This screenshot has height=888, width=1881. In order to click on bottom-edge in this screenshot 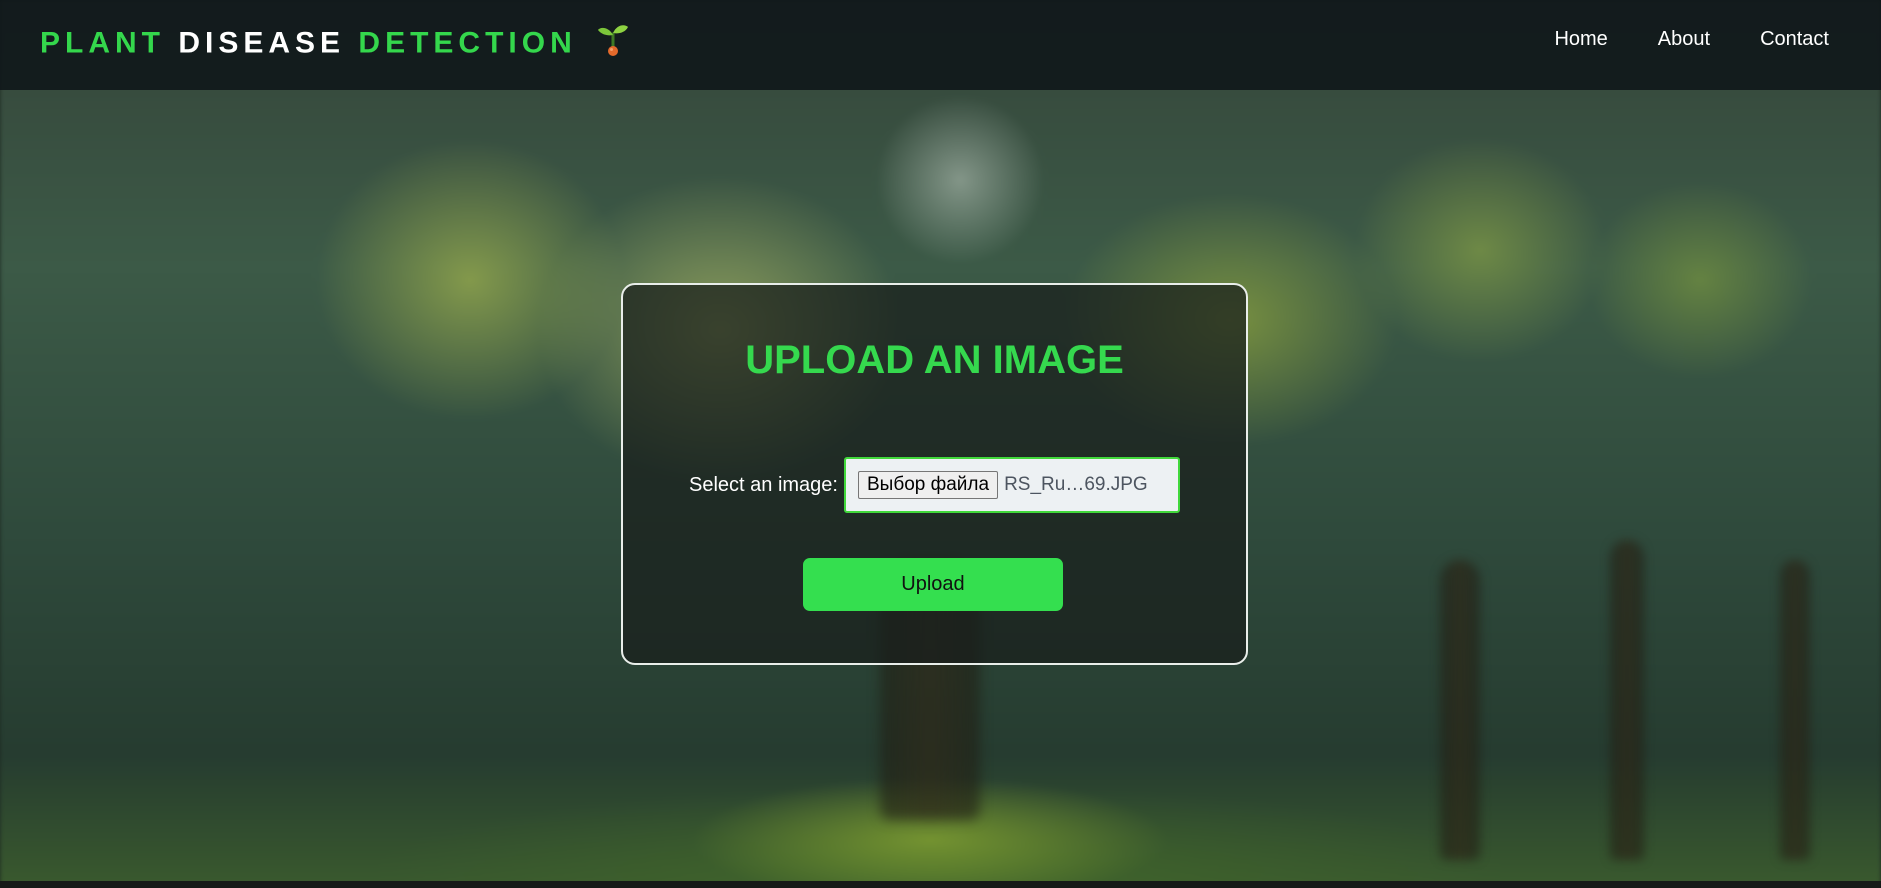, I will do `click(940, 884)`.